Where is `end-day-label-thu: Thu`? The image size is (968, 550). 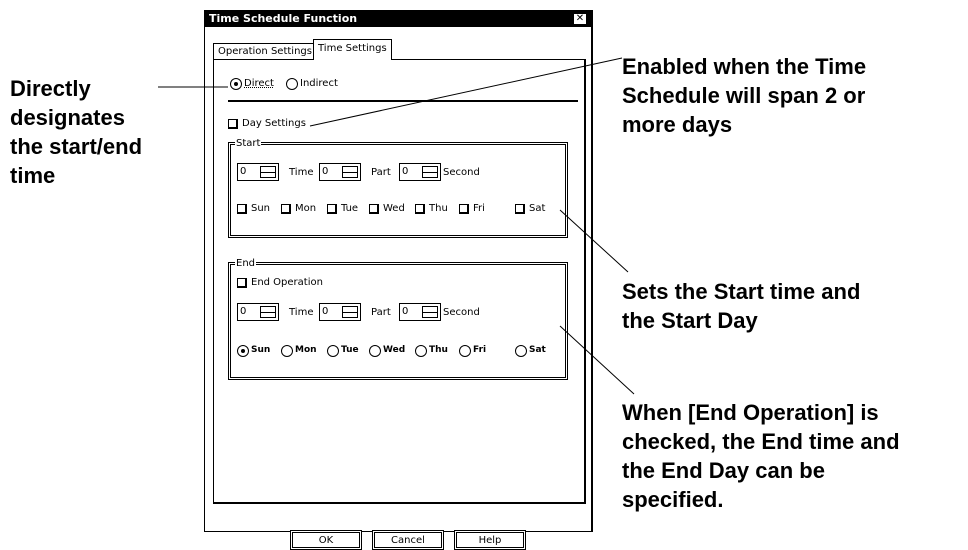
end-day-label-thu: Thu is located at coordinates (438, 350).